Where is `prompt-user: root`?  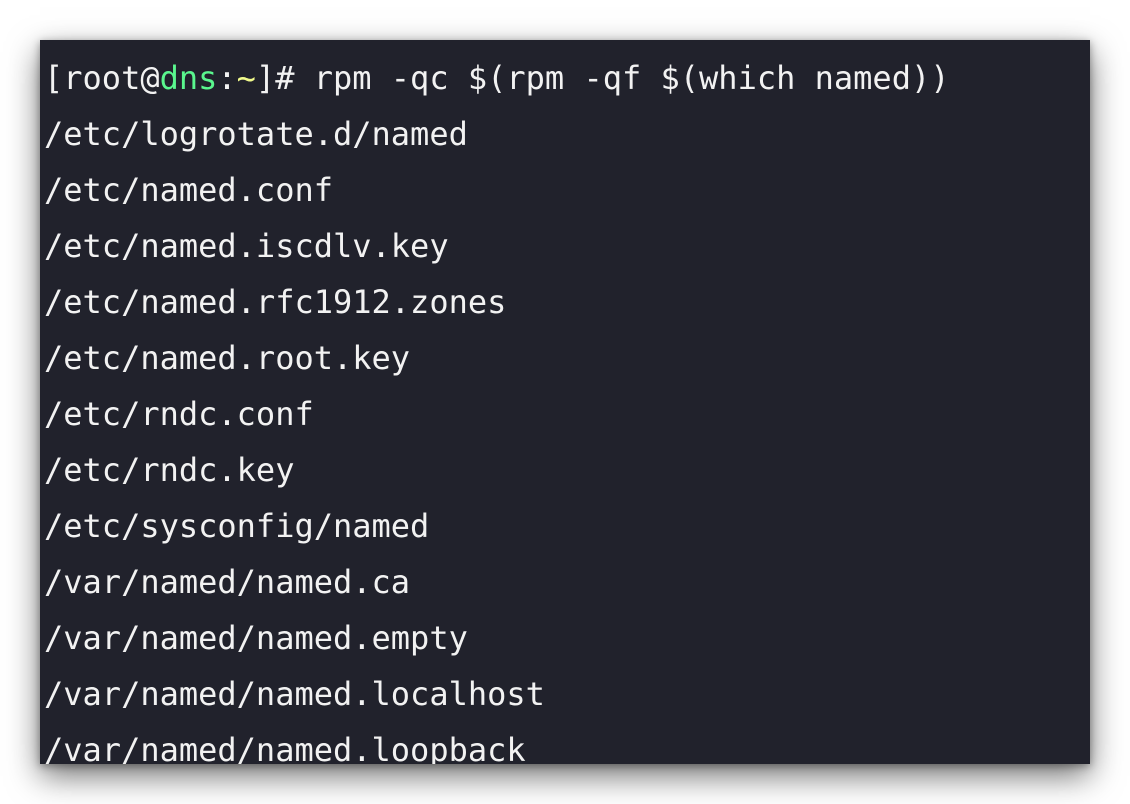
prompt-user: root is located at coordinates (102, 78).